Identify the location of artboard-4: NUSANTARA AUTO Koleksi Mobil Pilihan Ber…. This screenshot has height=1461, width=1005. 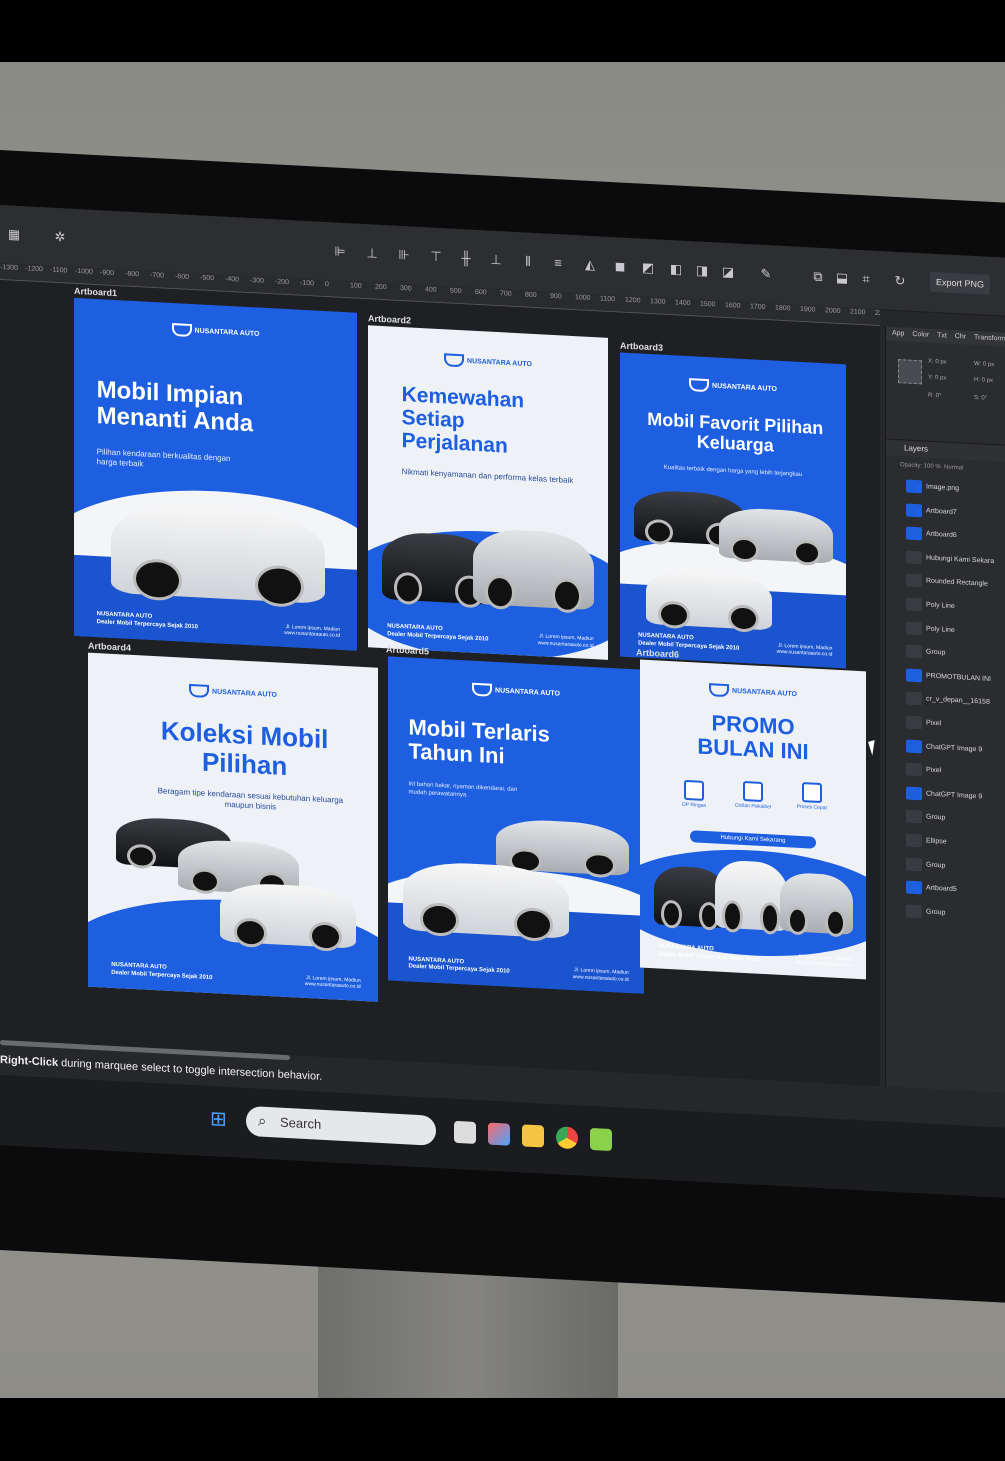
(233, 827).